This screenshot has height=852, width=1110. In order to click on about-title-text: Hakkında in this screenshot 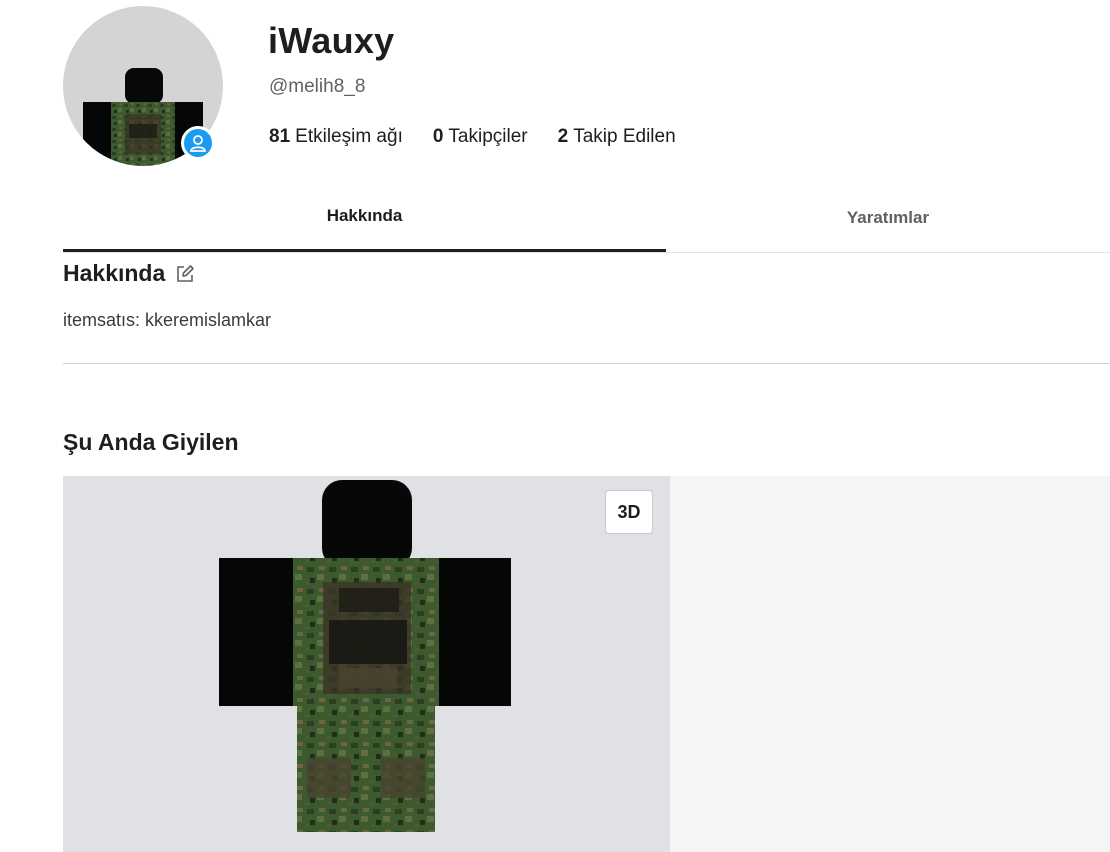, I will do `click(114, 273)`.